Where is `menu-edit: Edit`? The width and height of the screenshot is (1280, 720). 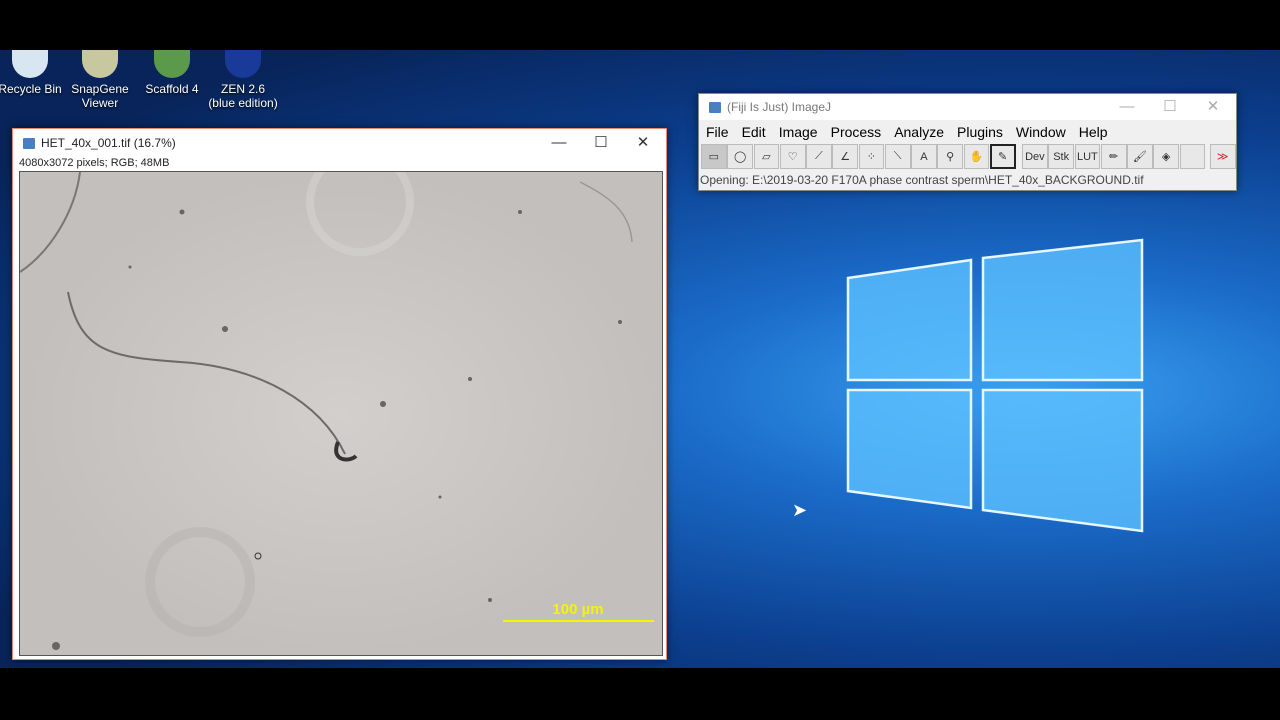 menu-edit: Edit is located at coordinates (754, 132).